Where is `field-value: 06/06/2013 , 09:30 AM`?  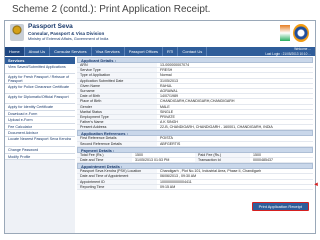
field-value: 06/06/2013 , 09:30 AM is located at coordinates (178, 176).